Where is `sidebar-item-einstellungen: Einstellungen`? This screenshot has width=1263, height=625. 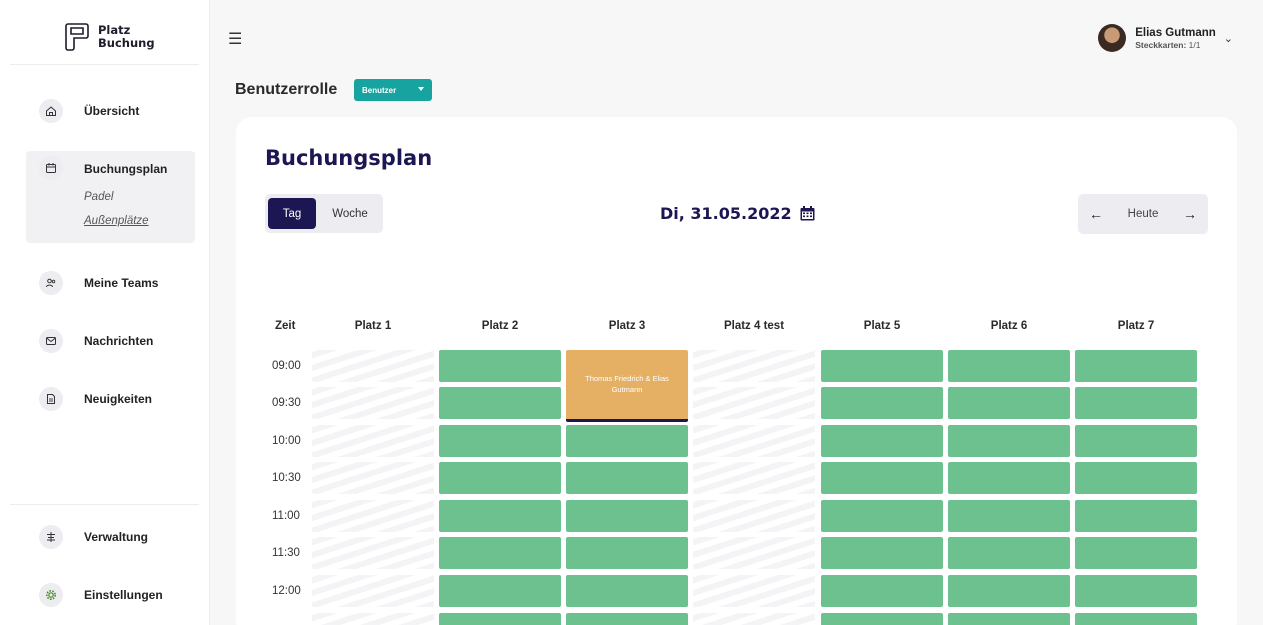
sidebar-item-einstellungen: Einstellungen is located at coordinates (110, 595).